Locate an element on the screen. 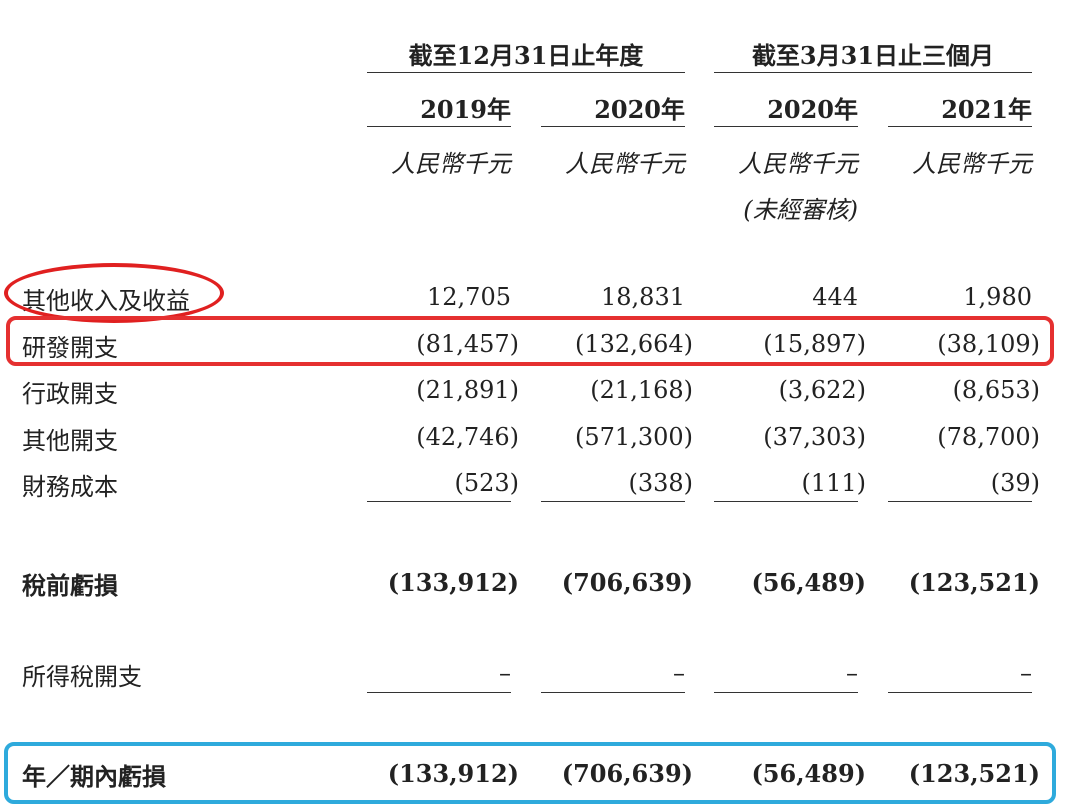 The height and width of the screenshot is (811, 1080). cell-other-income-2020q: 444 is located at coordinates (835, 297).